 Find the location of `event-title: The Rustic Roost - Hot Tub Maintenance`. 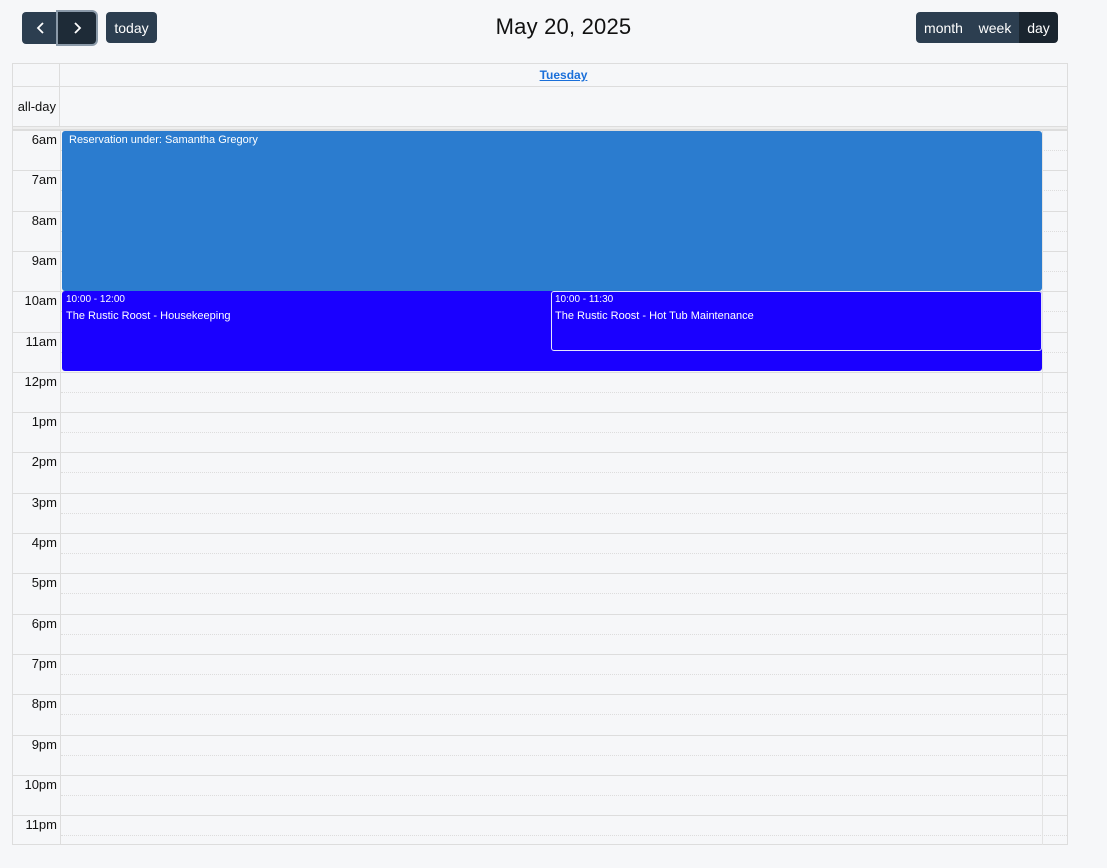

event-title: The Rustic Roost - Hot Tub Maintenance is located at coordinates (654, 316).